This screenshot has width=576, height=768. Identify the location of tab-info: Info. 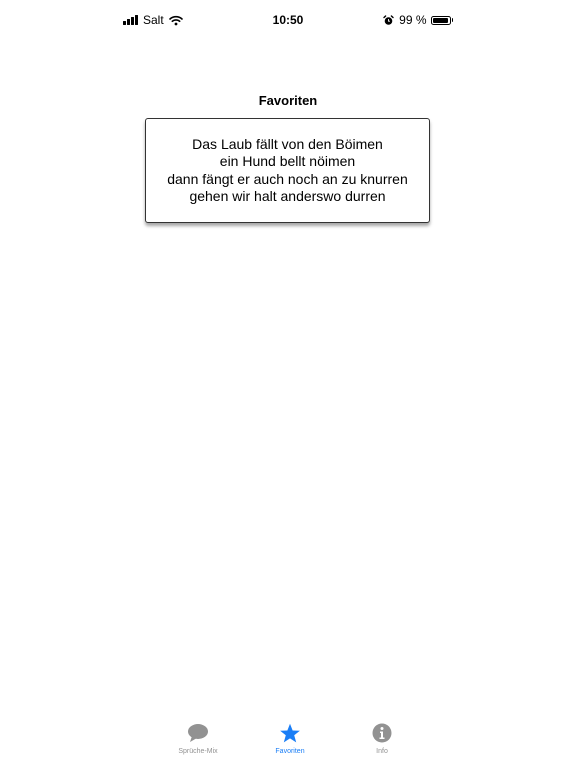
(382, 736).